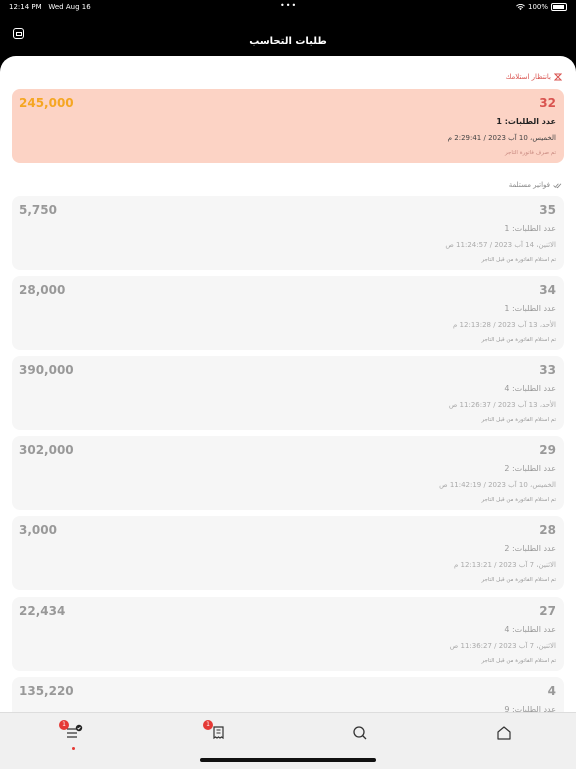 This screenshot has height=769, width=576. I want to click on invoice-number: 27, so click(547, 611).